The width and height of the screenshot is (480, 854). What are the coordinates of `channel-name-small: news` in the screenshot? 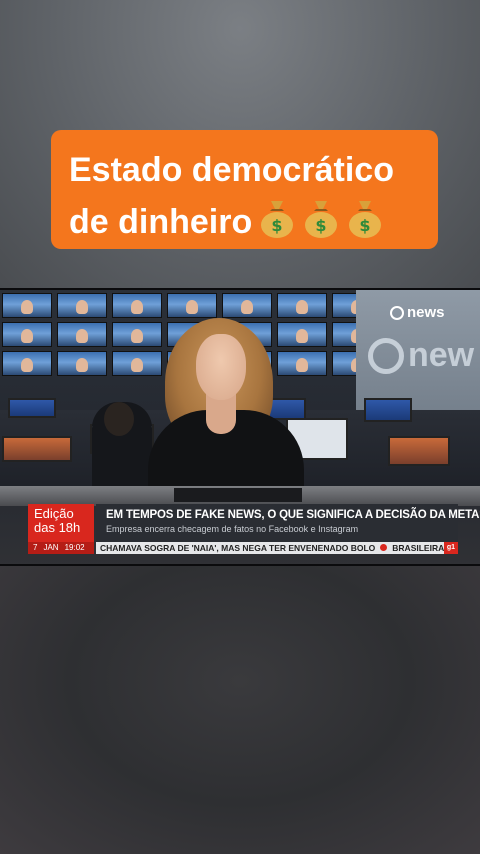 It's located at (426, 312).